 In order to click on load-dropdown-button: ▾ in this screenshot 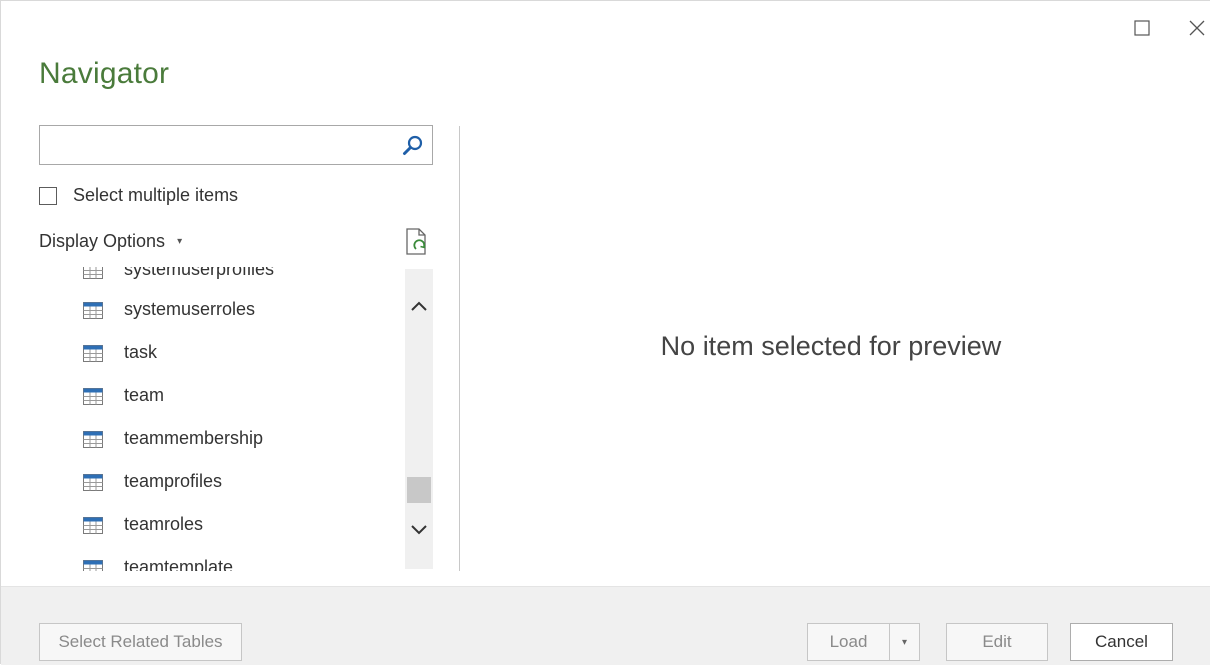, I will do `click(904, 642)`.